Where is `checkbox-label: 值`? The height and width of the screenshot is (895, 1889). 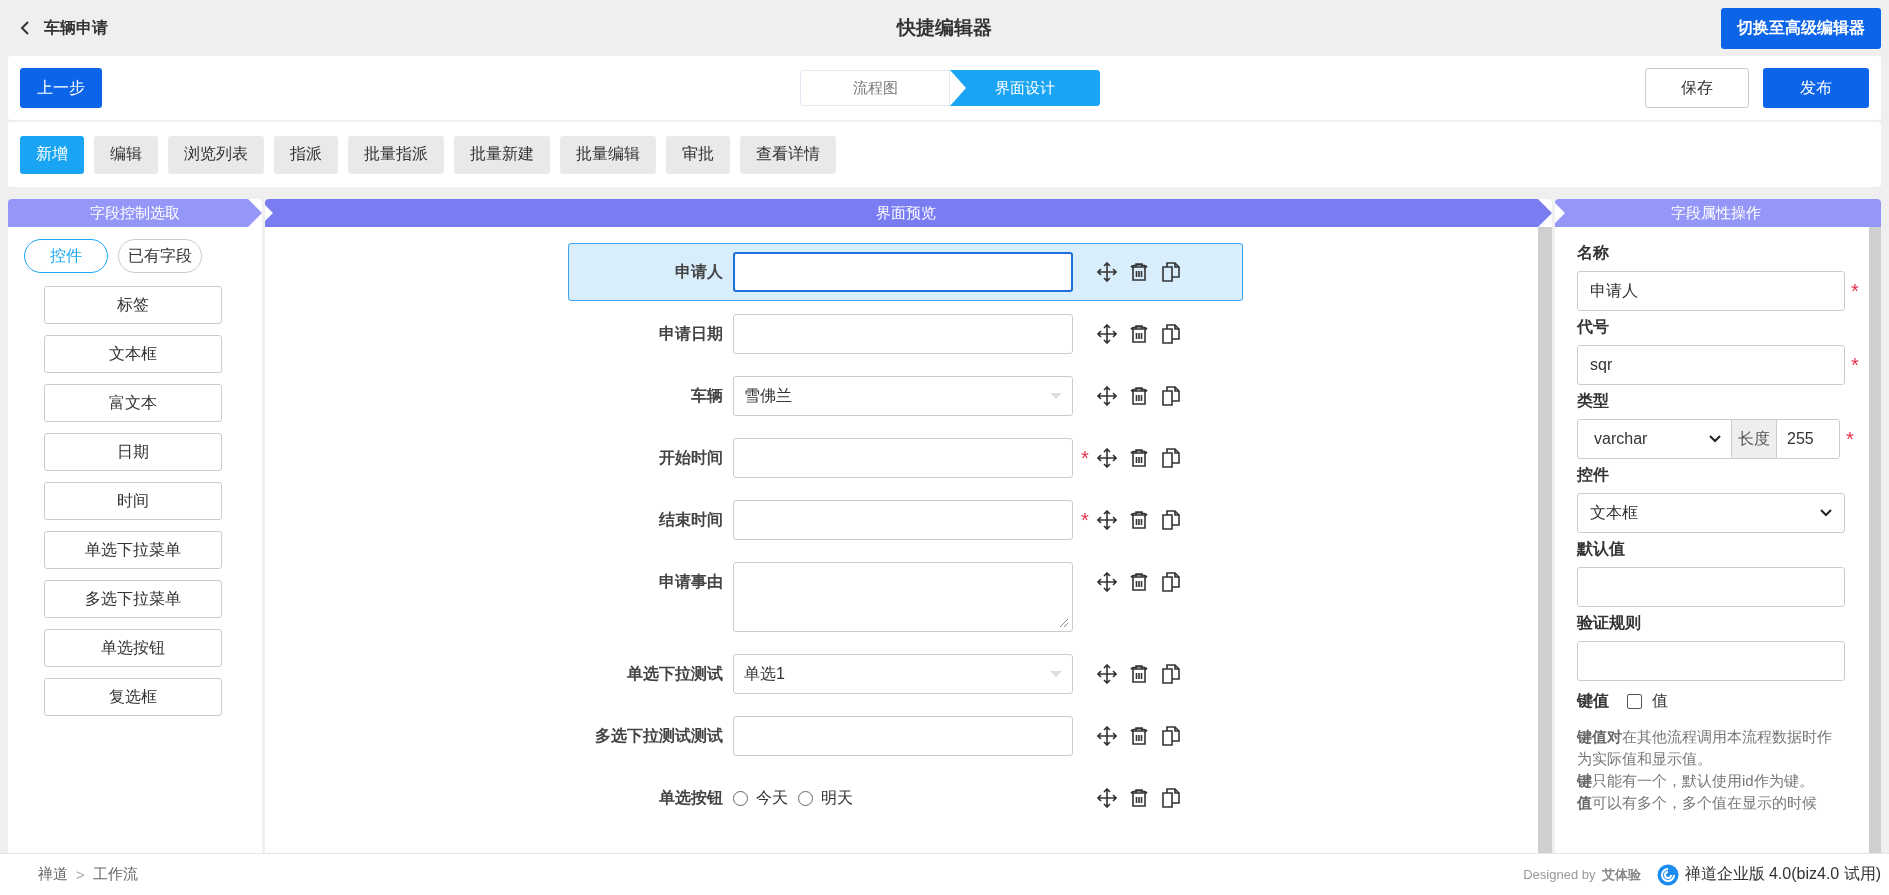
checkbox-label: 值 is located at coordinates (1660, 701).